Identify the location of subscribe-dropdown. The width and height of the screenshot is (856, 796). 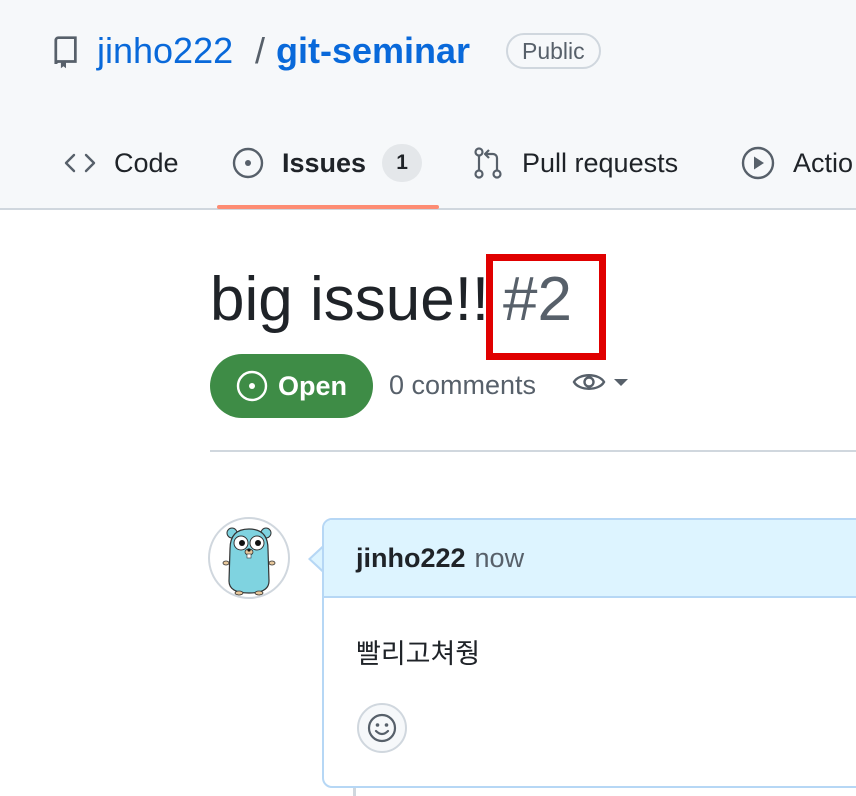
(601, 382).